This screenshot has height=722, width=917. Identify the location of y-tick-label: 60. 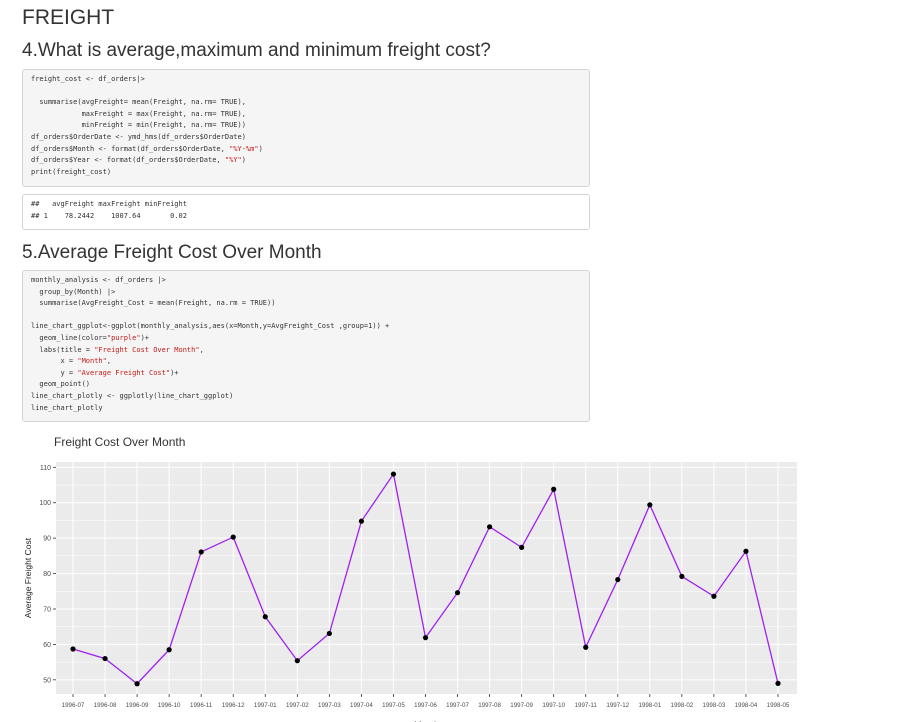
(47, 645).